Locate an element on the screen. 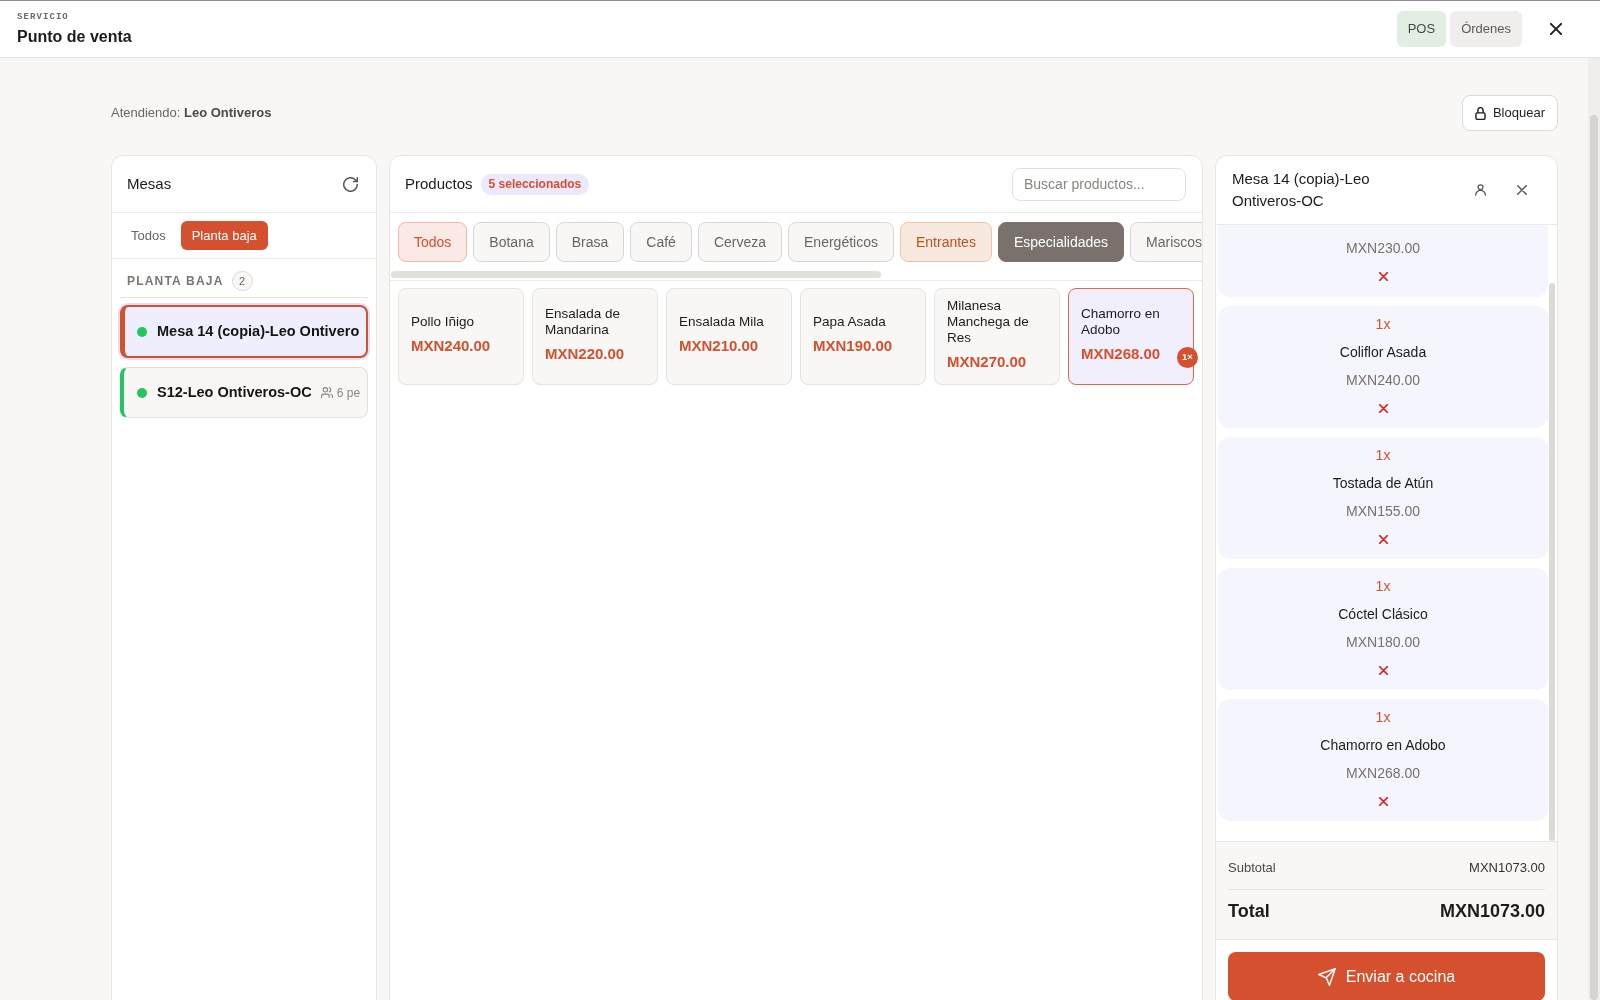 Image resolution: width=1600 pixels, height=1000 pixels. view-tab: POS is located at coordinates (1421, 29).